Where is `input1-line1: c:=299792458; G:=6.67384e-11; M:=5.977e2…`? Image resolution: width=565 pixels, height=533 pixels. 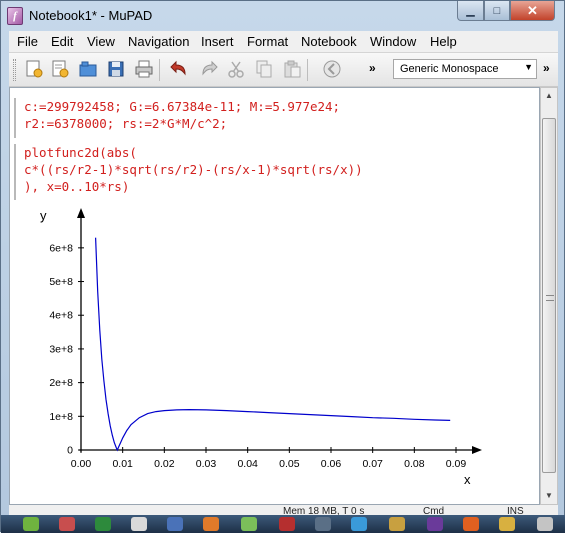
input1-line1: c:=299792458; G:=6.67384e-11; M:=5.977e2… is located at coordinates (182, 106).